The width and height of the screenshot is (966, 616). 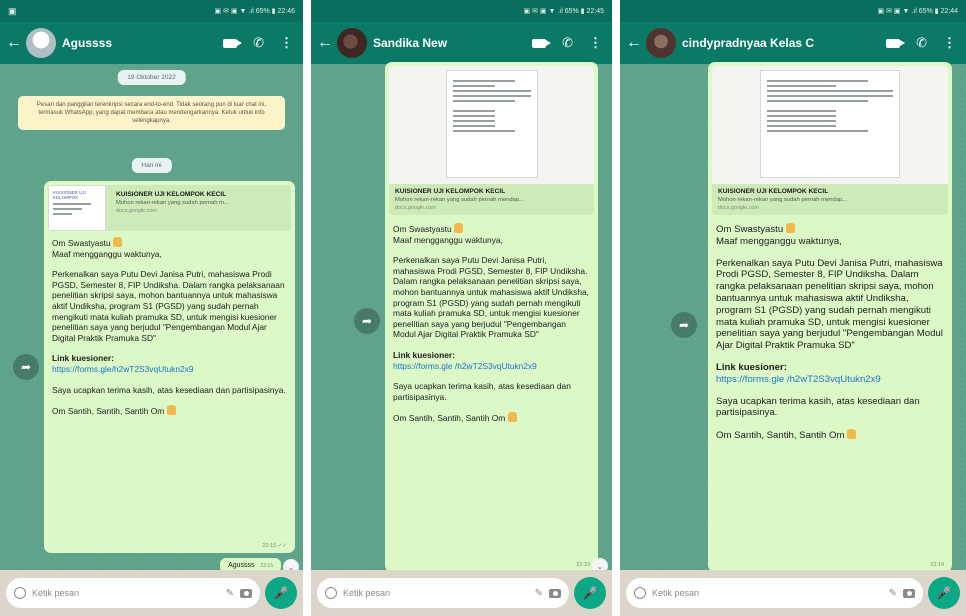 What do you see at coordinates (793, 11) in the screenshot?
I see `status-bar: ▣ ✉ ▣ ▼ .ıl 65% ▮ 22:44` at bounding box center [793, 11].